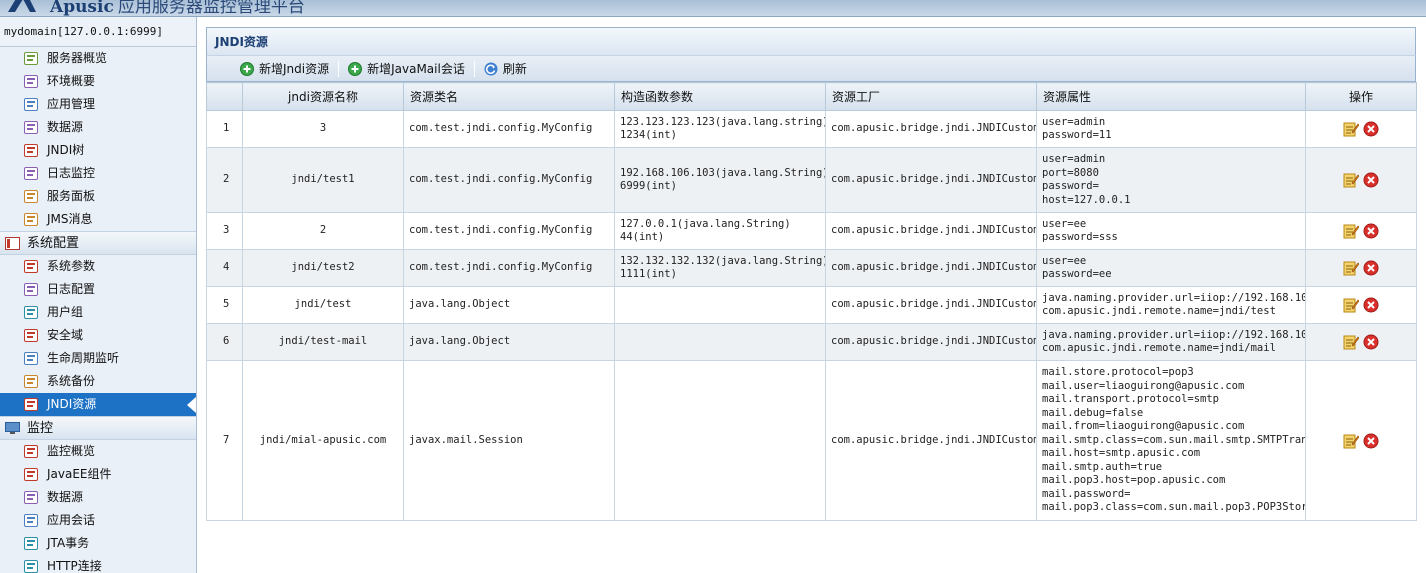 The height and width of the screenshot is (573, 1426). Describe the element at coordinates (98, 243) in the screenshot. I see `group-system-config: 系统配置` at that location.